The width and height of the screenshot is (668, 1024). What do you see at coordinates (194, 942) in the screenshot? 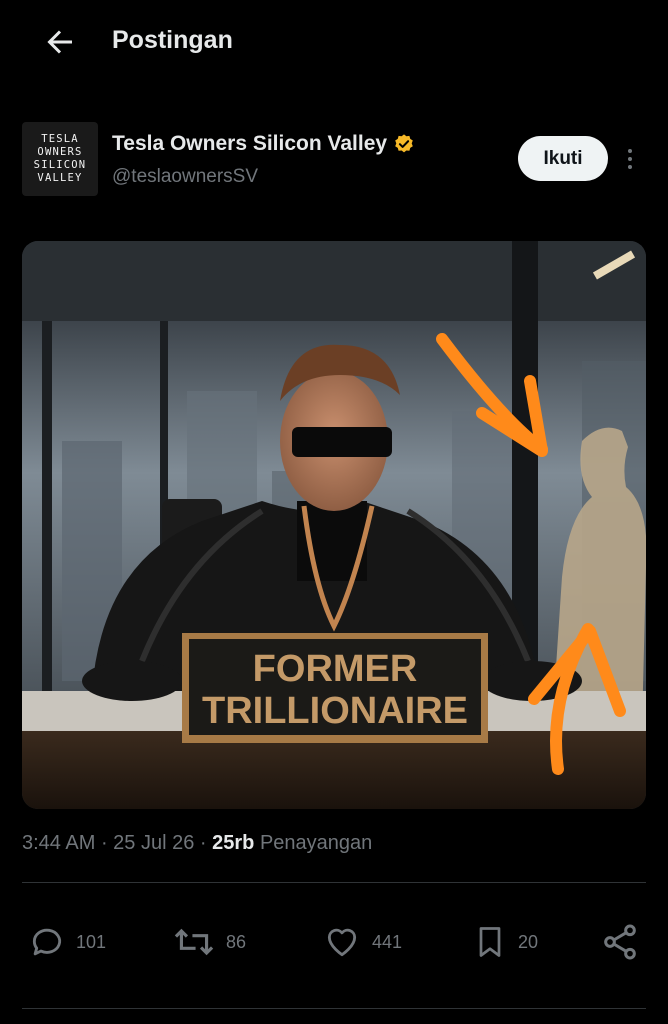
I see `repost-icon` at bounding box center [194, 942].